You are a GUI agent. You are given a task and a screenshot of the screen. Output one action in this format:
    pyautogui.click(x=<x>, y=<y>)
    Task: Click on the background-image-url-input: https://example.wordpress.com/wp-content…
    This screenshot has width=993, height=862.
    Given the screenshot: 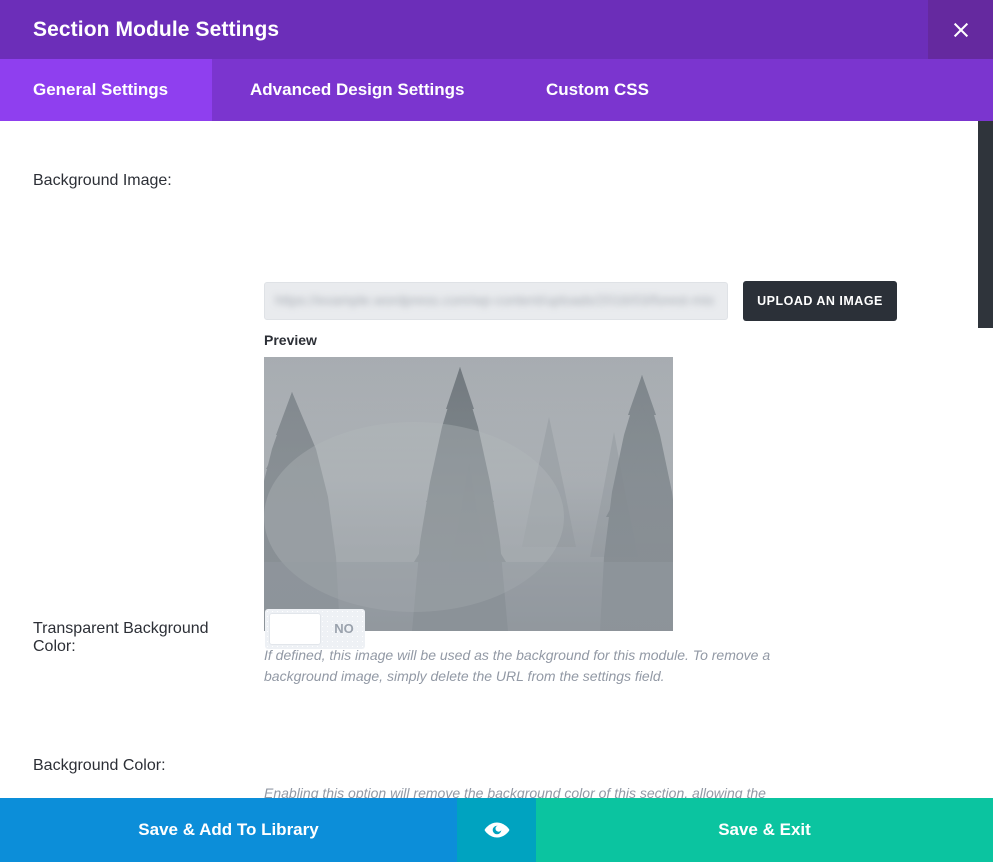 What is the action you would take?
    pyautogui.click(x=496, y=301)
    